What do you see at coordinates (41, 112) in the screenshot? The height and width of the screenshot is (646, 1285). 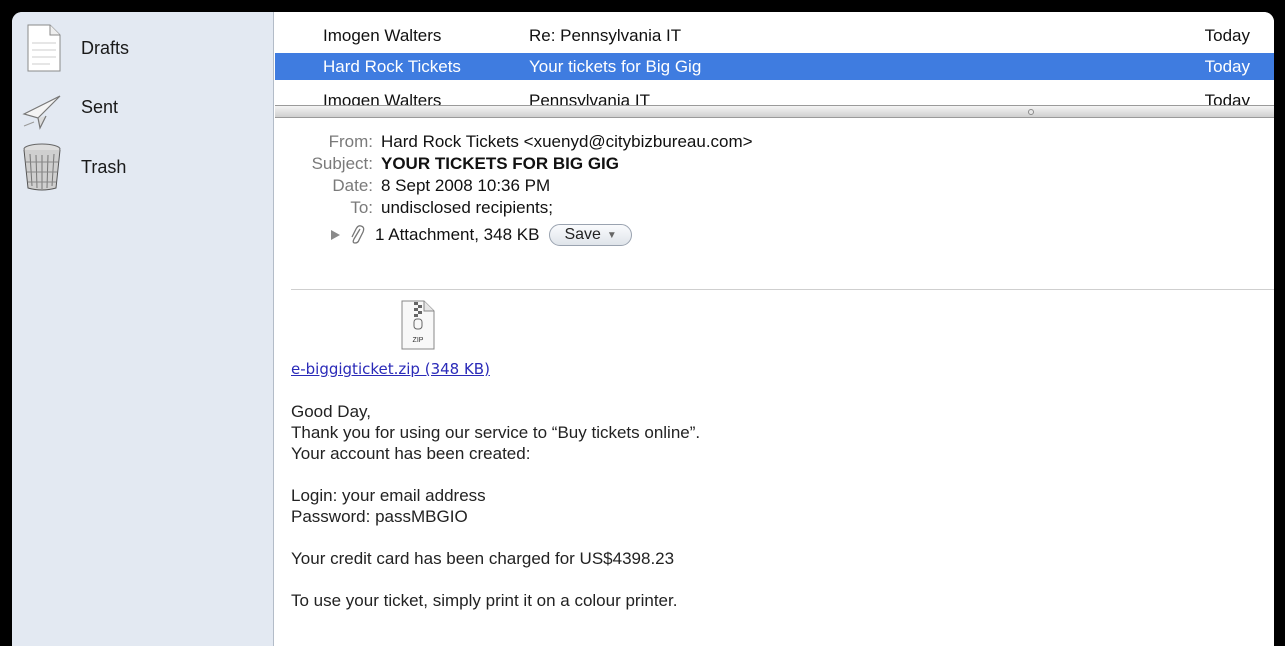 I see `sent-icon` at bounding box center [41, 112].